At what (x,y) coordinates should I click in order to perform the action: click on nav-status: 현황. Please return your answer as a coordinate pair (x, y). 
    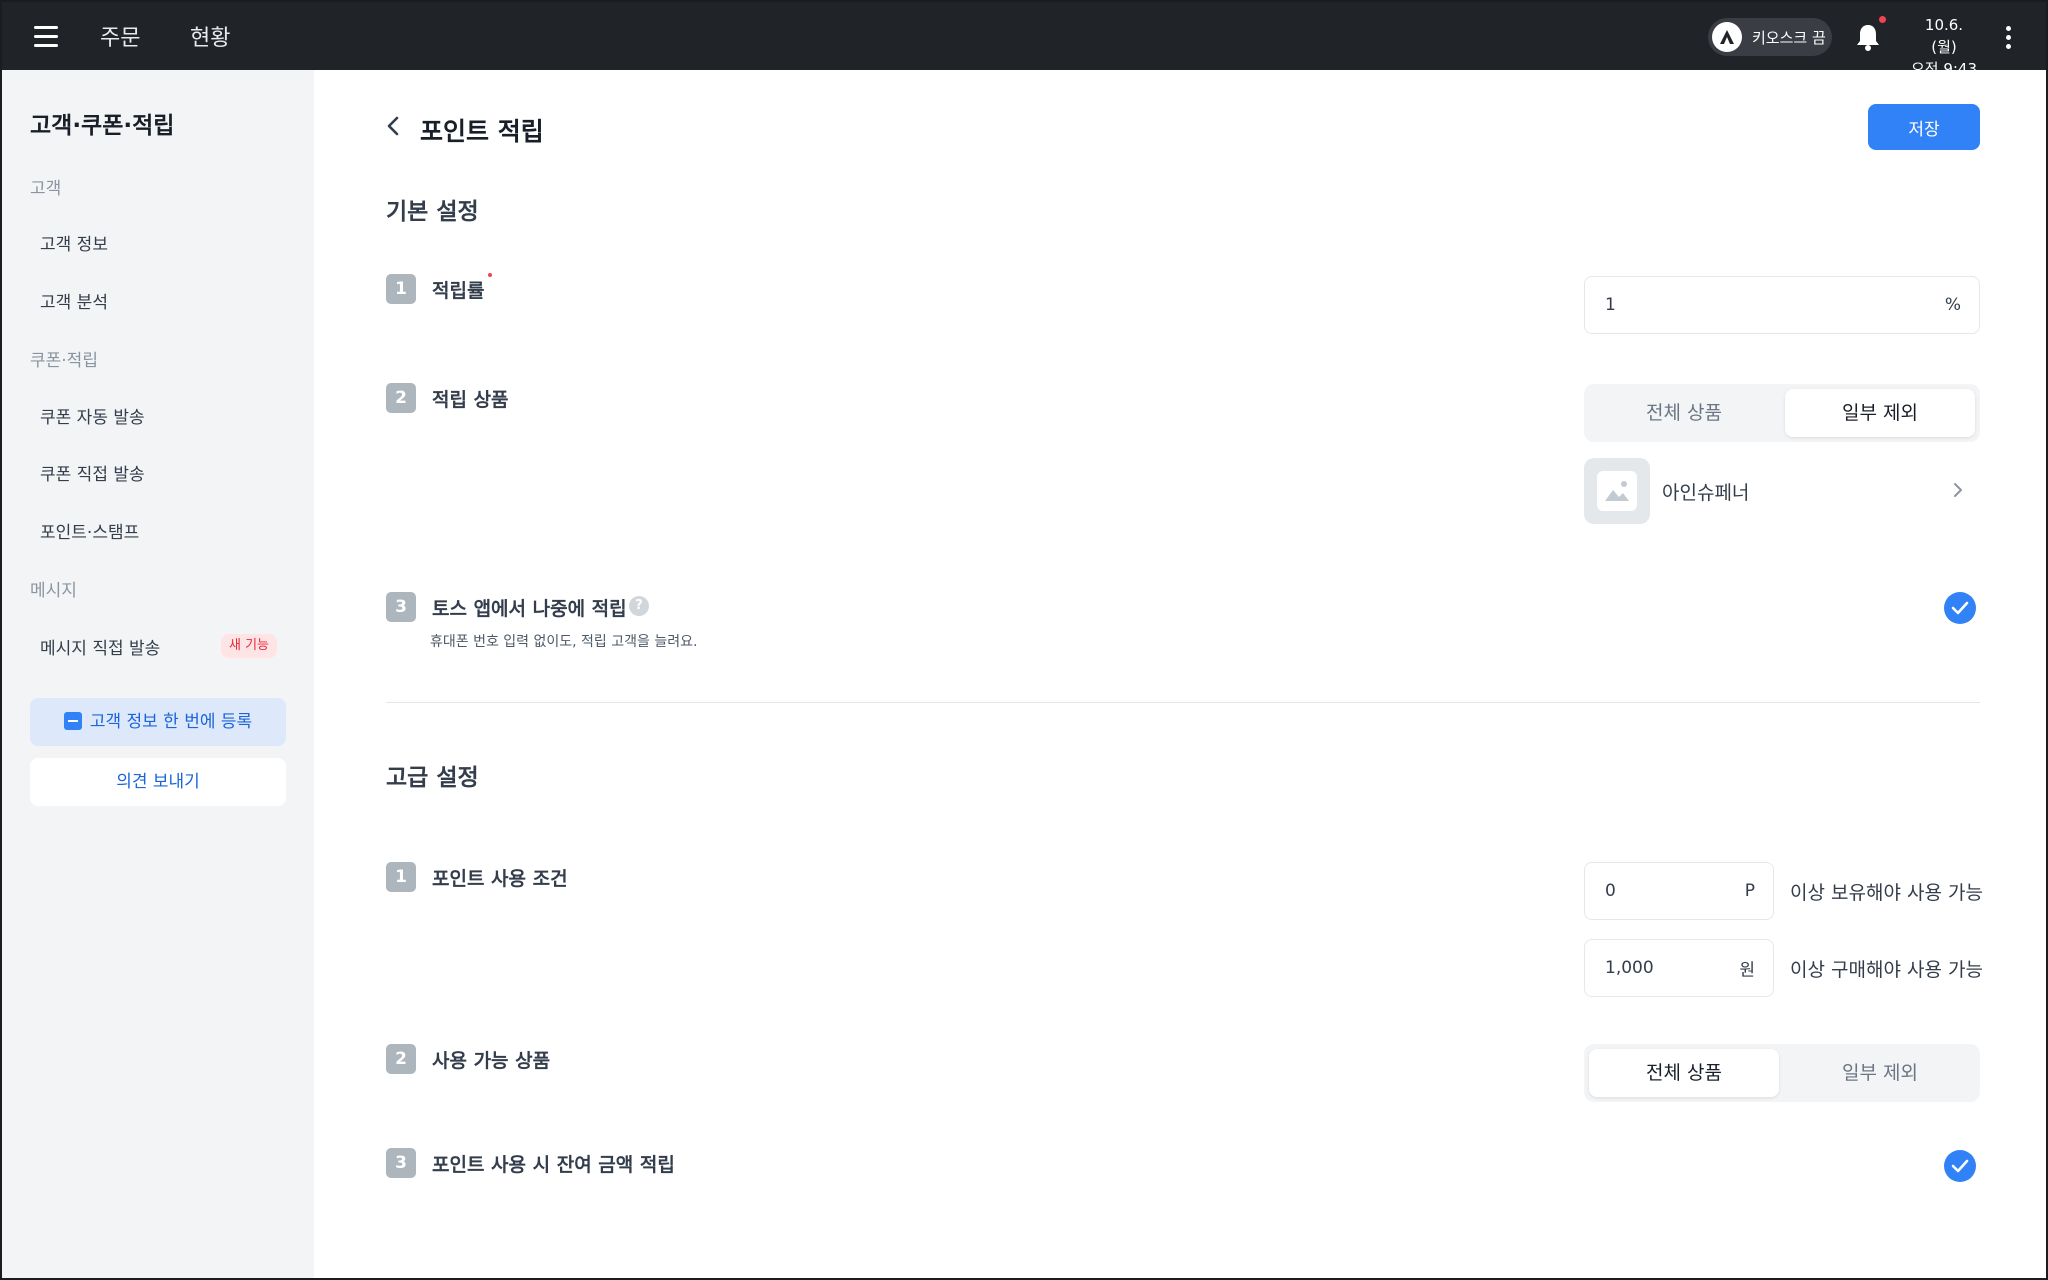
    Looking at the image, I should click on (210, 36).